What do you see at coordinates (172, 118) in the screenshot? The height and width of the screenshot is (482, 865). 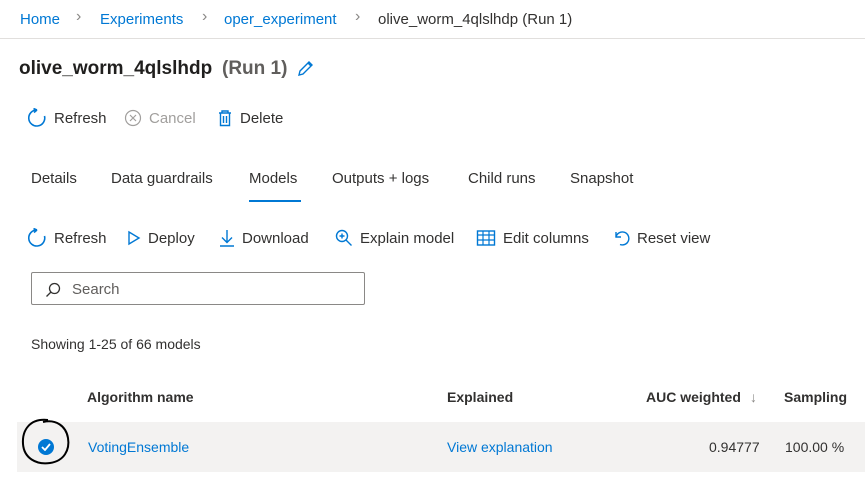 I see `cancel-label: Cancel` at bounding box center [172, 118].